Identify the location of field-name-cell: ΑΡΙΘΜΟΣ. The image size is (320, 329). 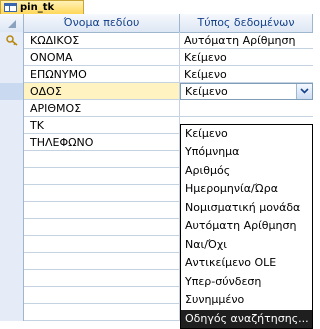
(102, 108).